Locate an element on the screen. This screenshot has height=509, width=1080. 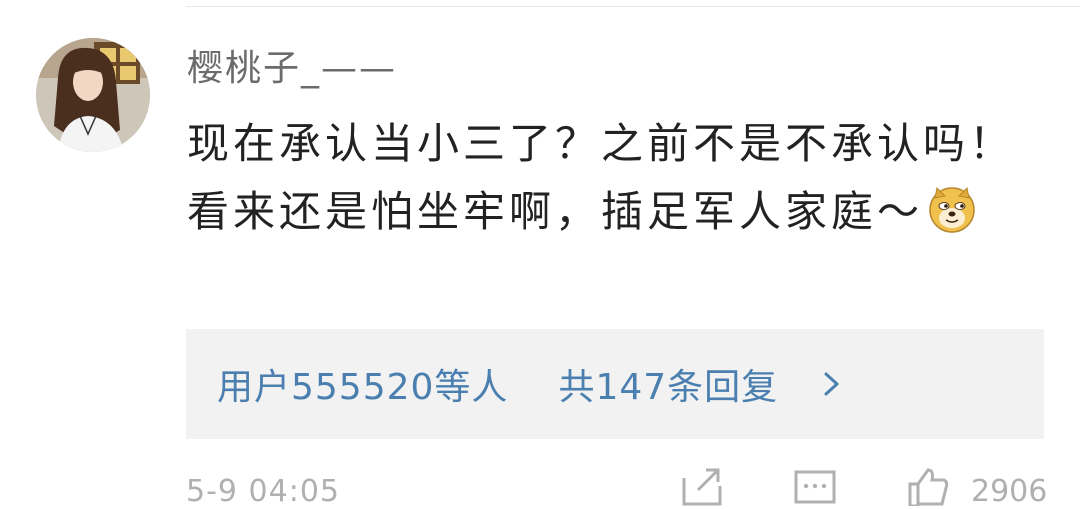
chevron-right-icon is located at coordinates (831, 384).